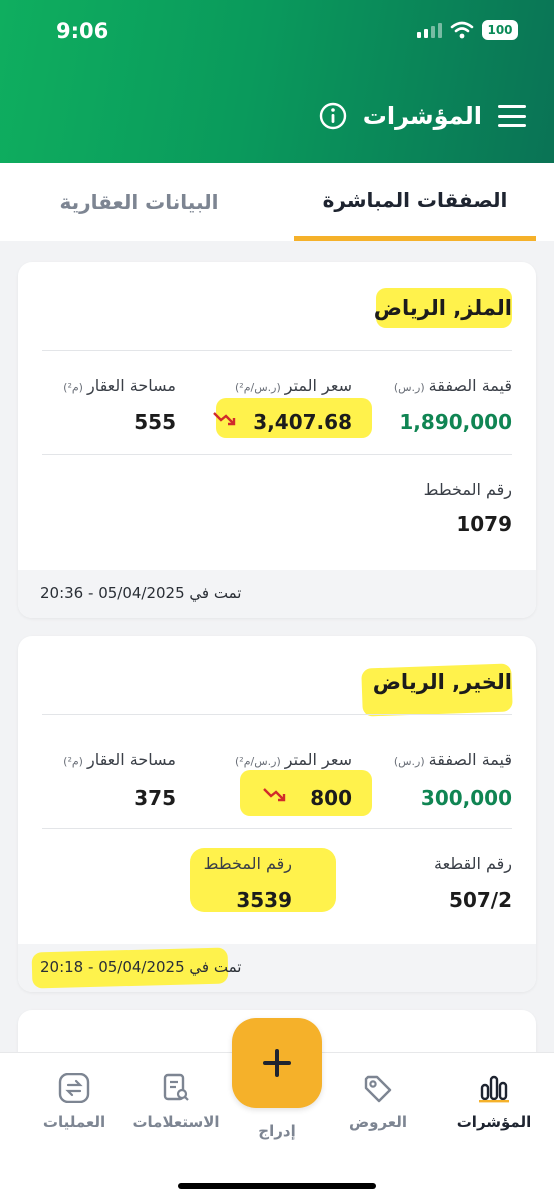 This screenshot has width=554, height=1200. I want to click on nav-label: المؤشرات, so click(494, 1122).